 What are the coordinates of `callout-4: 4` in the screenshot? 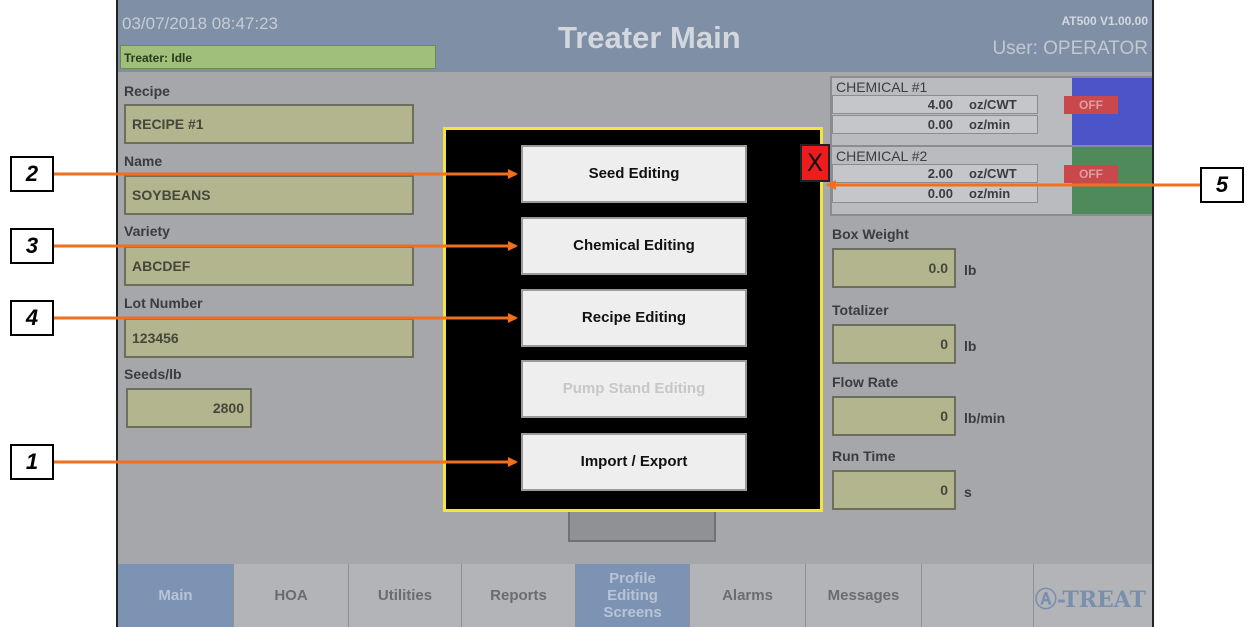 It's located at (32, 318).